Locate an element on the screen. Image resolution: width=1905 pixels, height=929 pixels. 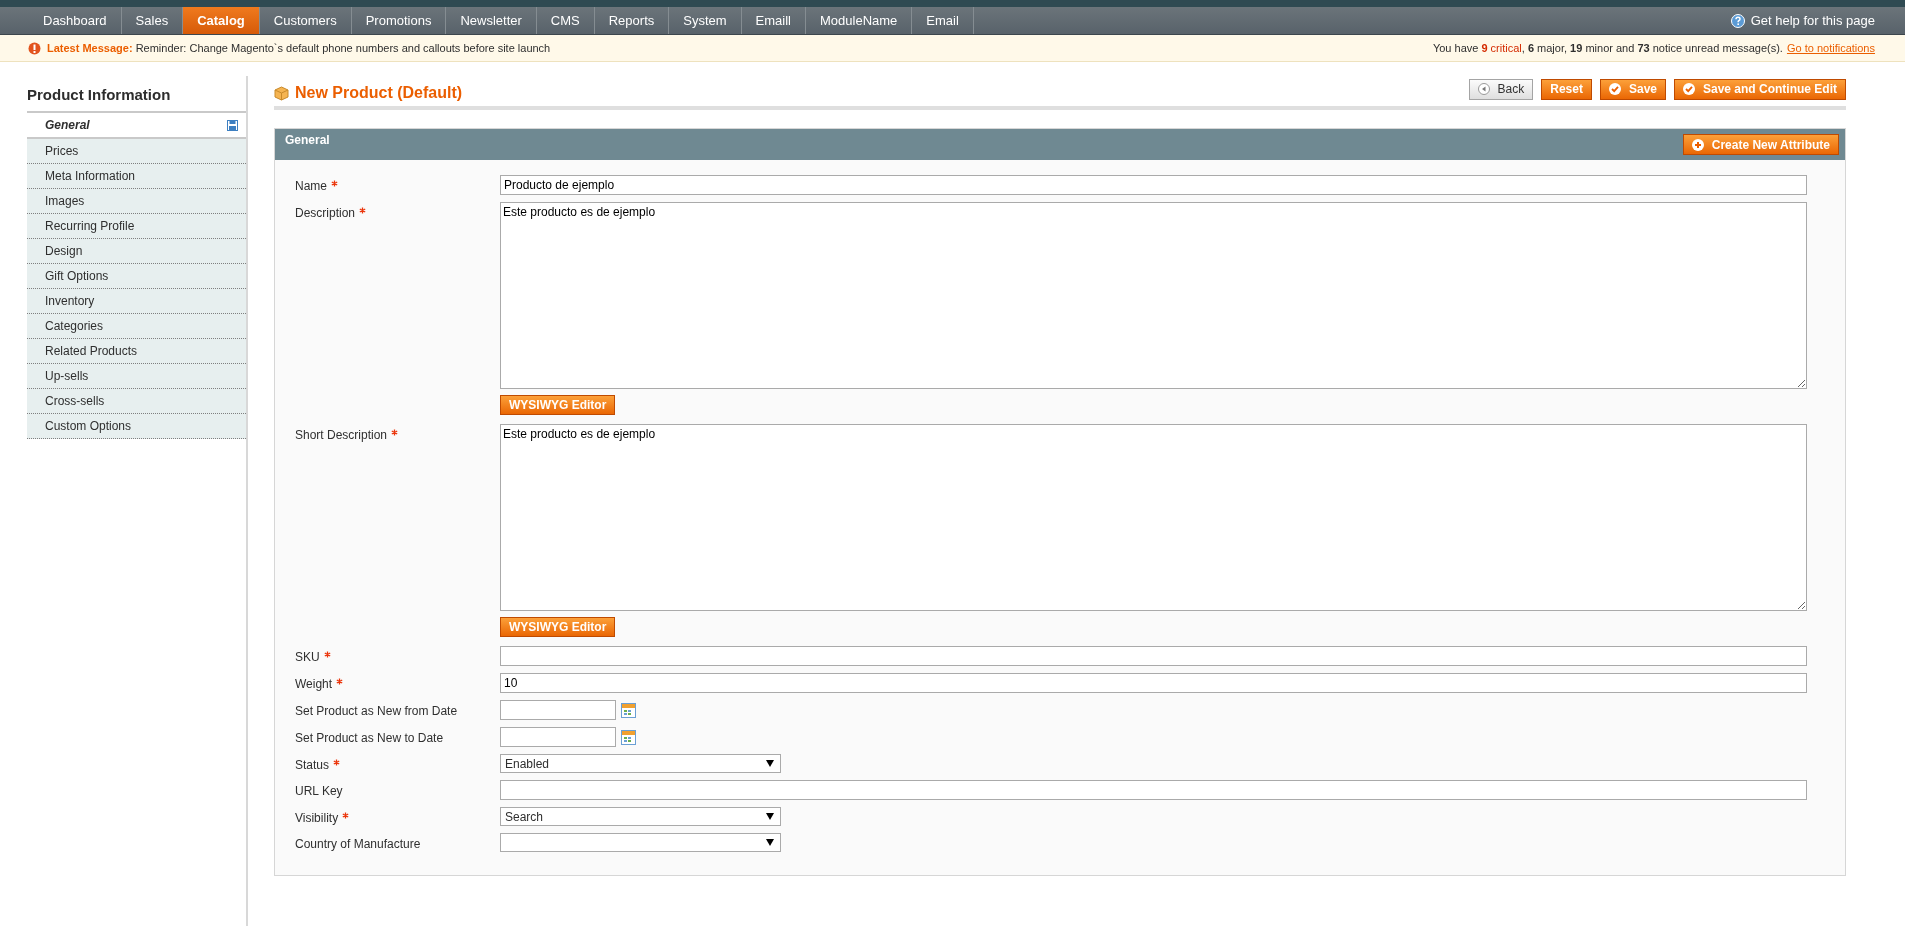
sidebar-tab: Up-sells is located at coordinates (136, 376).